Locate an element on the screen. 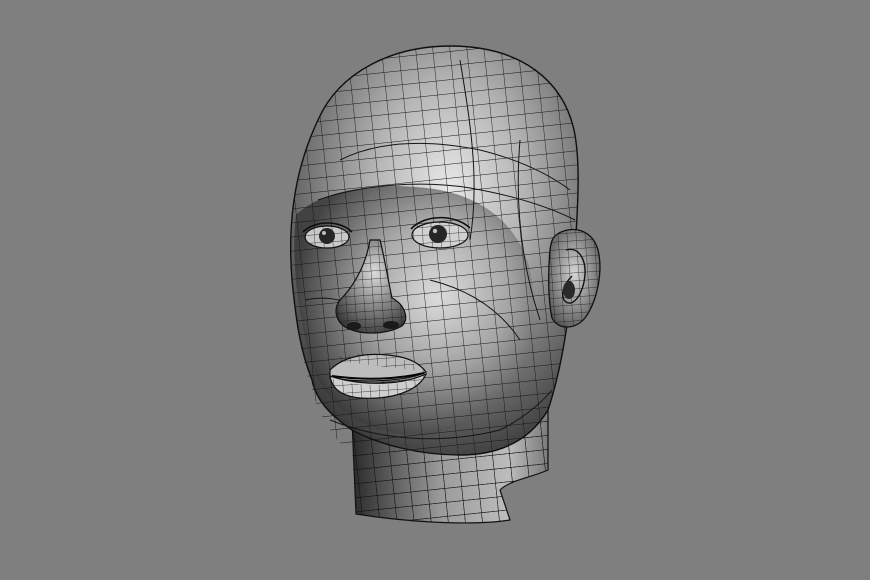 The image size is (870, 580). ear is located at coordinates (574, 278).